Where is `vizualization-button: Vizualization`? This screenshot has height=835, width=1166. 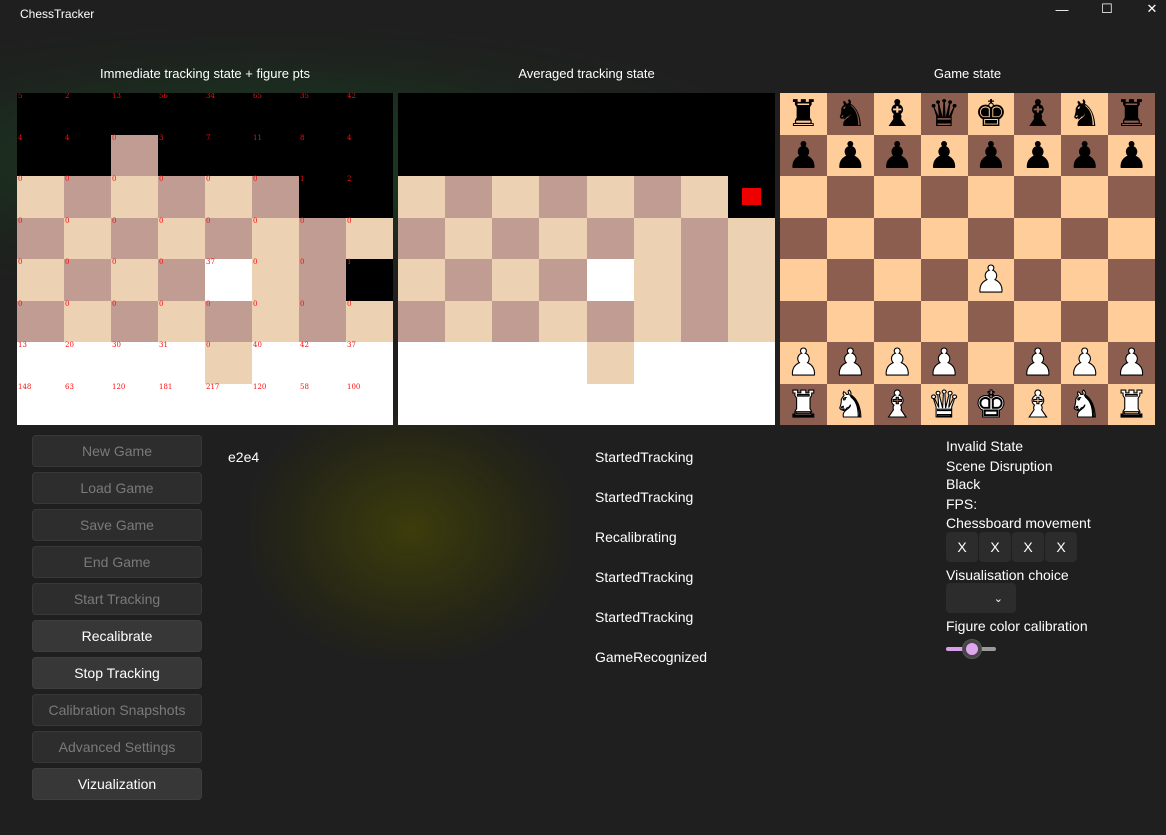
vizualization-button: Vizualization is located at coordinates (117, 784).